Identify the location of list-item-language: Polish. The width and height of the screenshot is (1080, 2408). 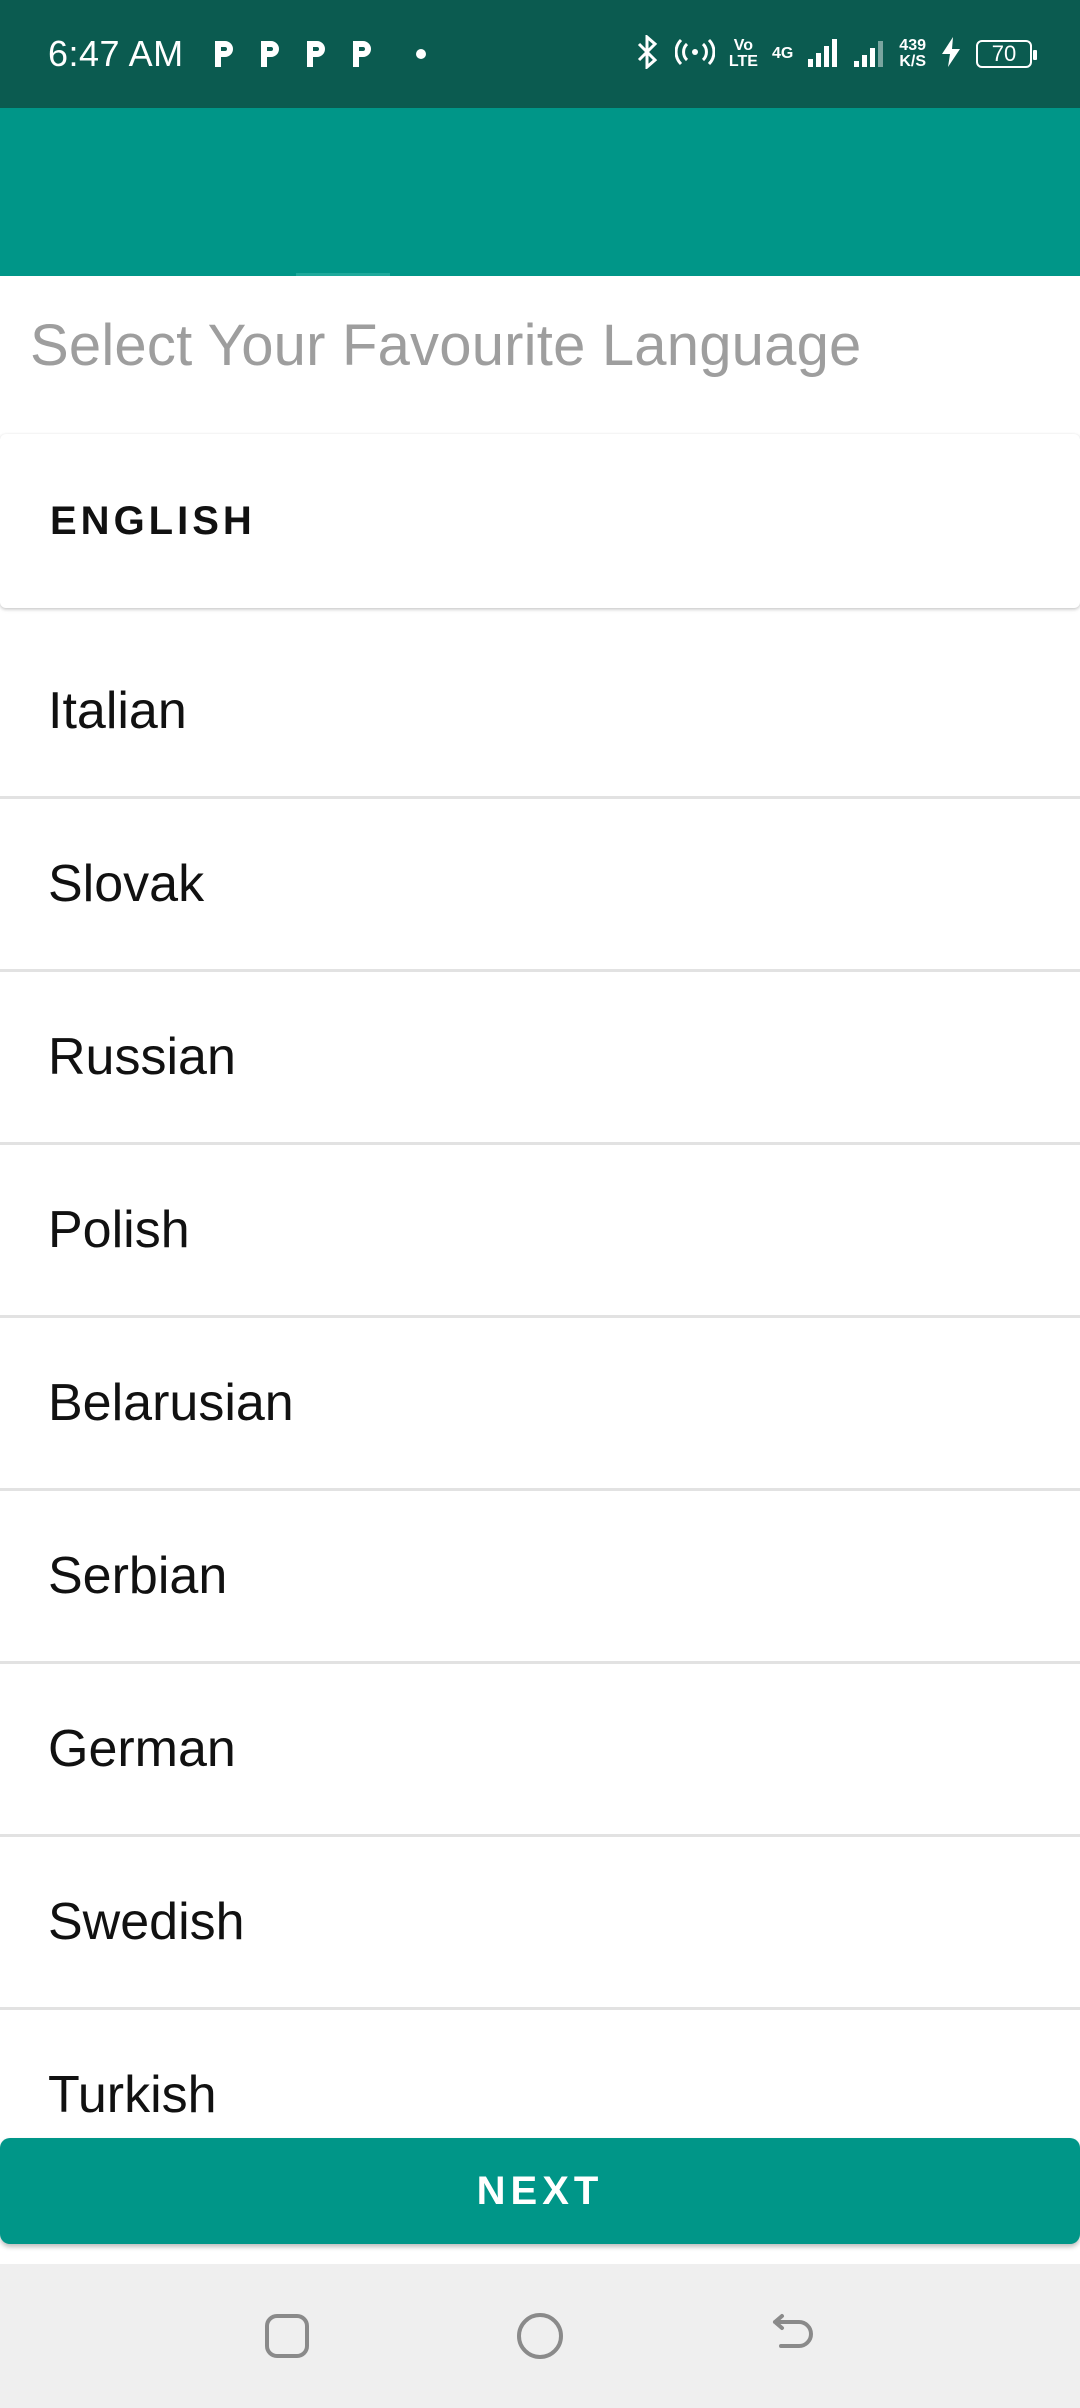
(540, 1231).